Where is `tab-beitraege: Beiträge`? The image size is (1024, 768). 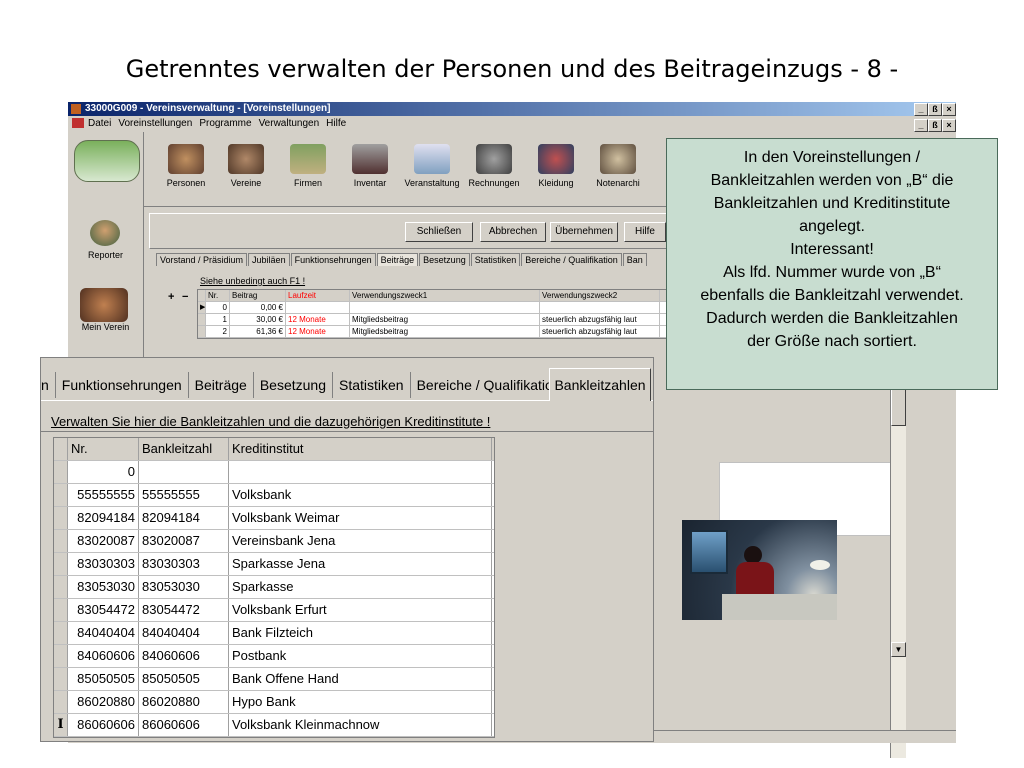 tab-beitraege: Beiträge is located at coordinates (397, 259).